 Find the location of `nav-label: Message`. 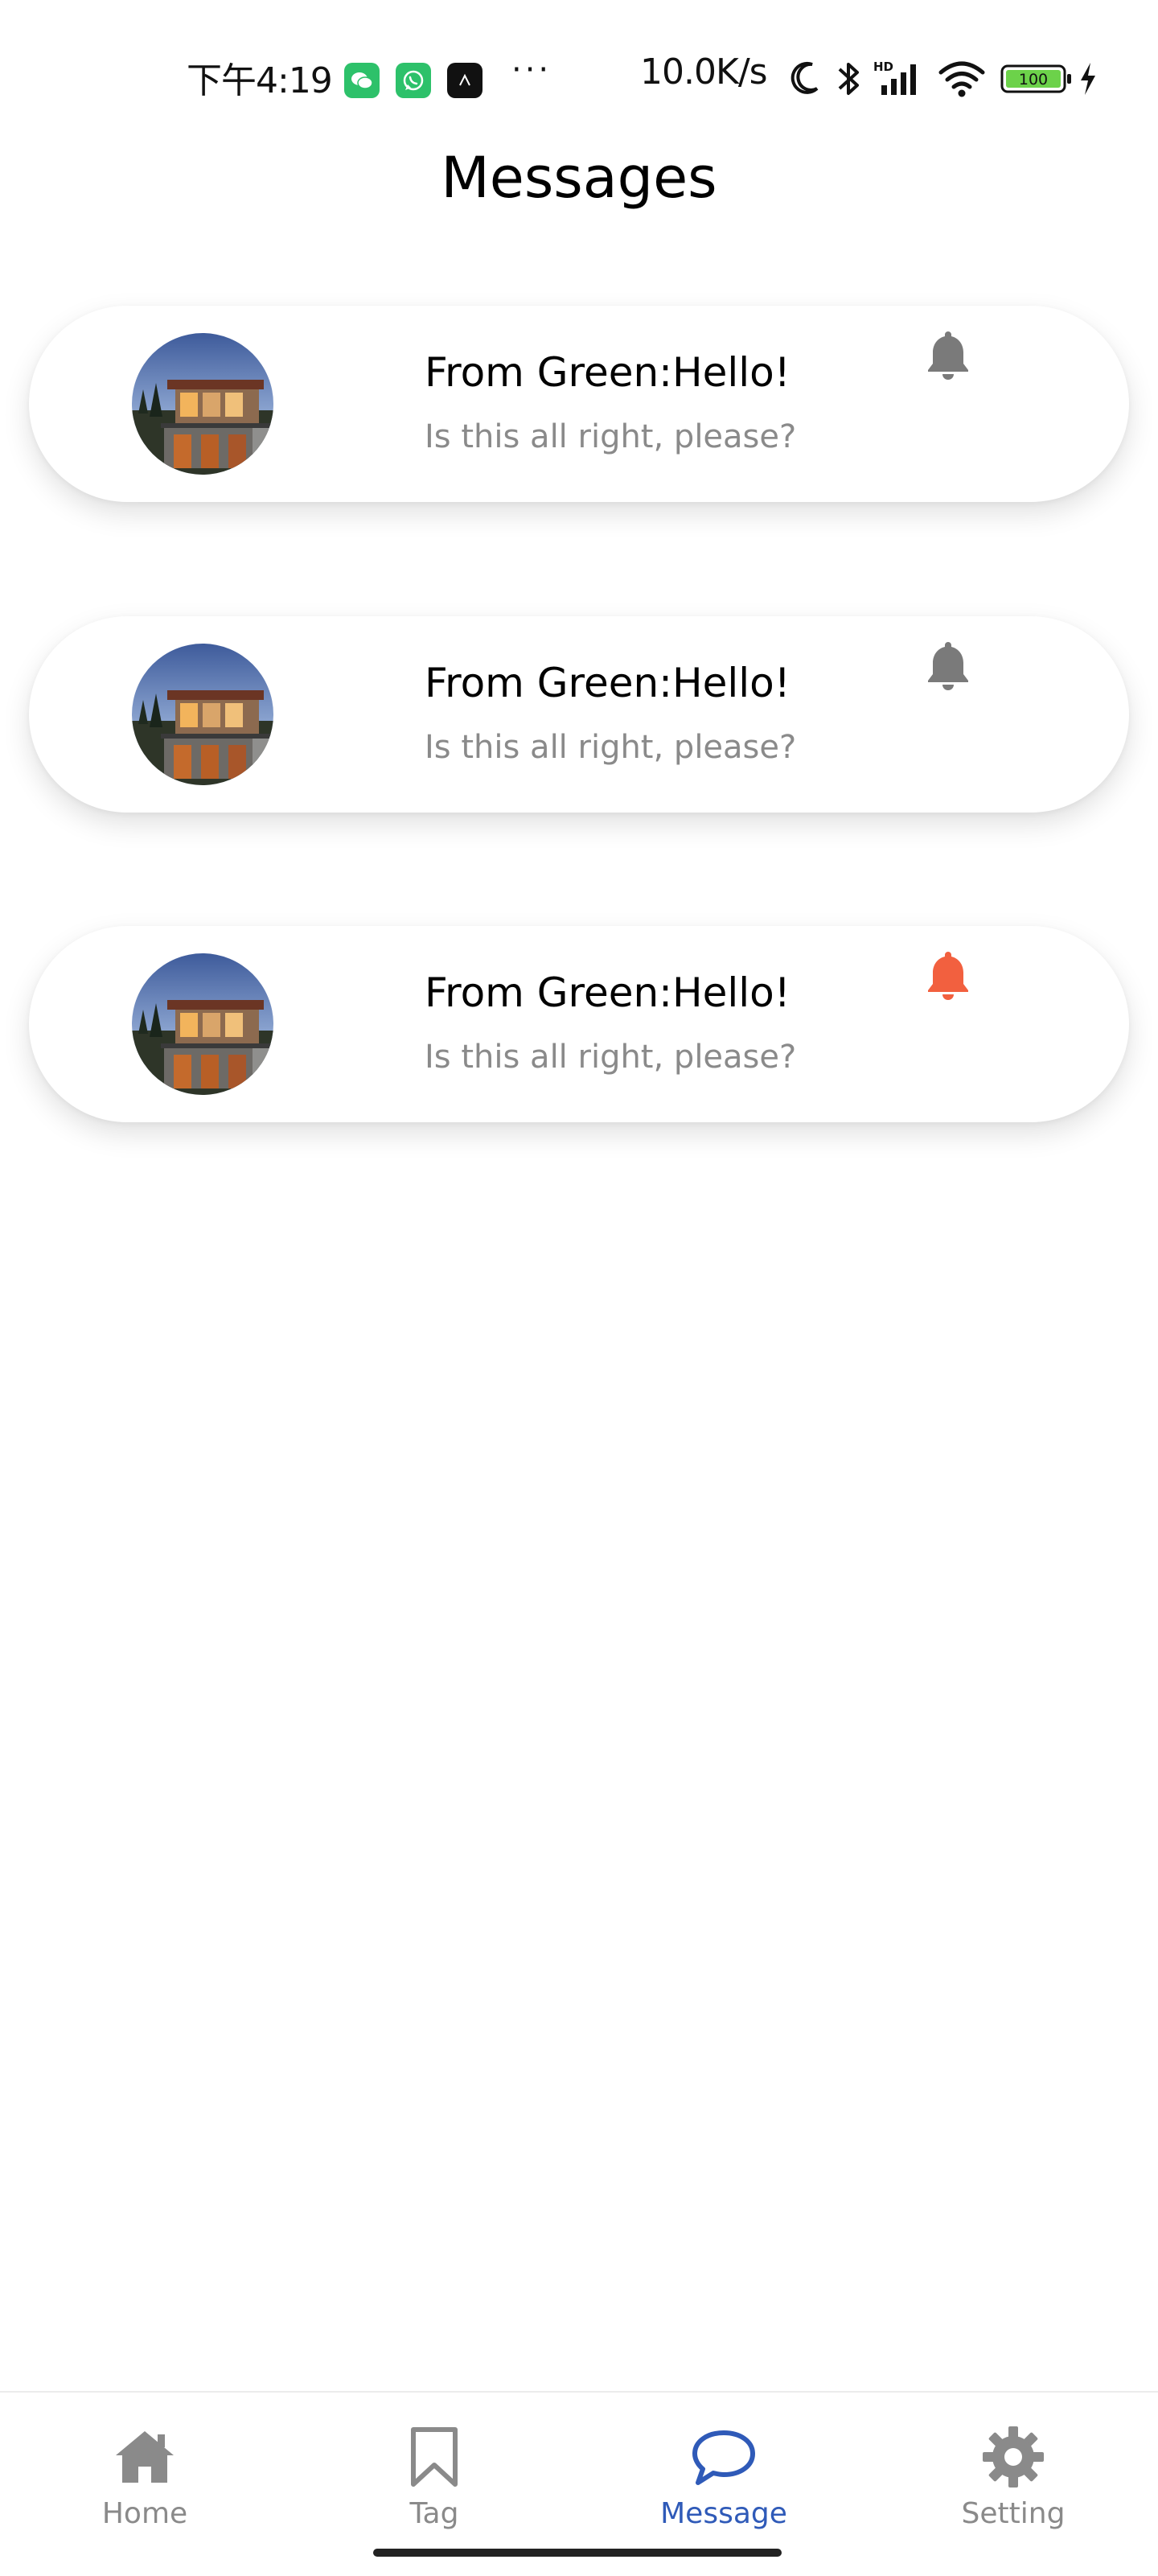

nav-label: Message is located at coordinates (723, 2513).